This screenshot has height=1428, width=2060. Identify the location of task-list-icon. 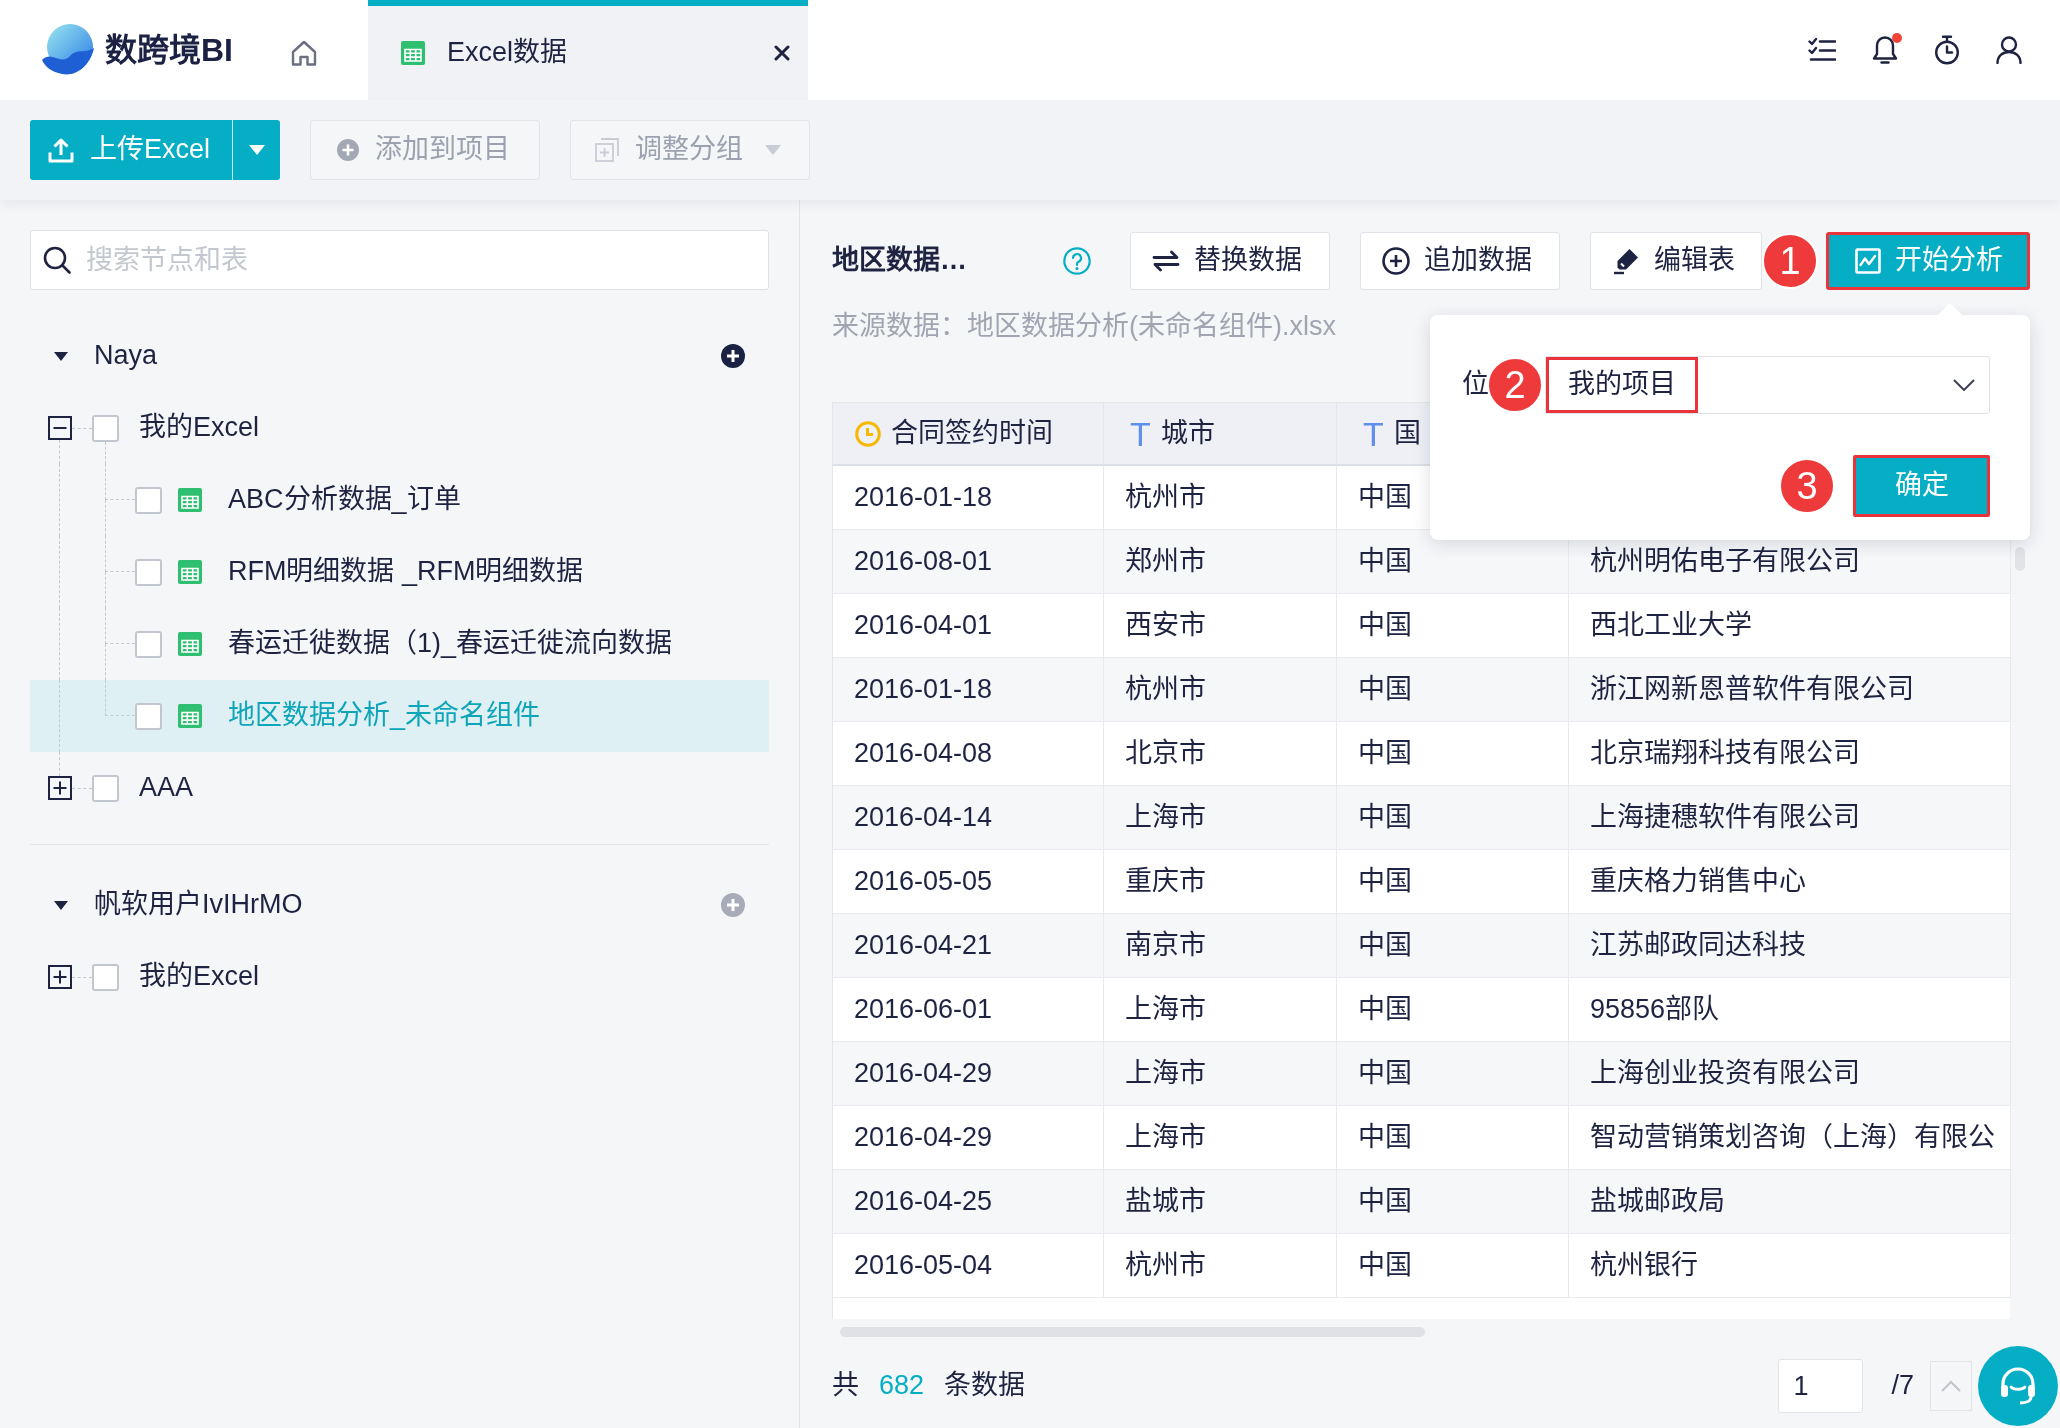
(1822, 50).